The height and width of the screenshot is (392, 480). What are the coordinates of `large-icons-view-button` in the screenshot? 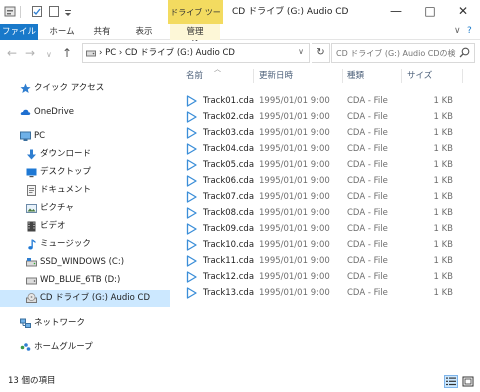 It's located at (468, 381).